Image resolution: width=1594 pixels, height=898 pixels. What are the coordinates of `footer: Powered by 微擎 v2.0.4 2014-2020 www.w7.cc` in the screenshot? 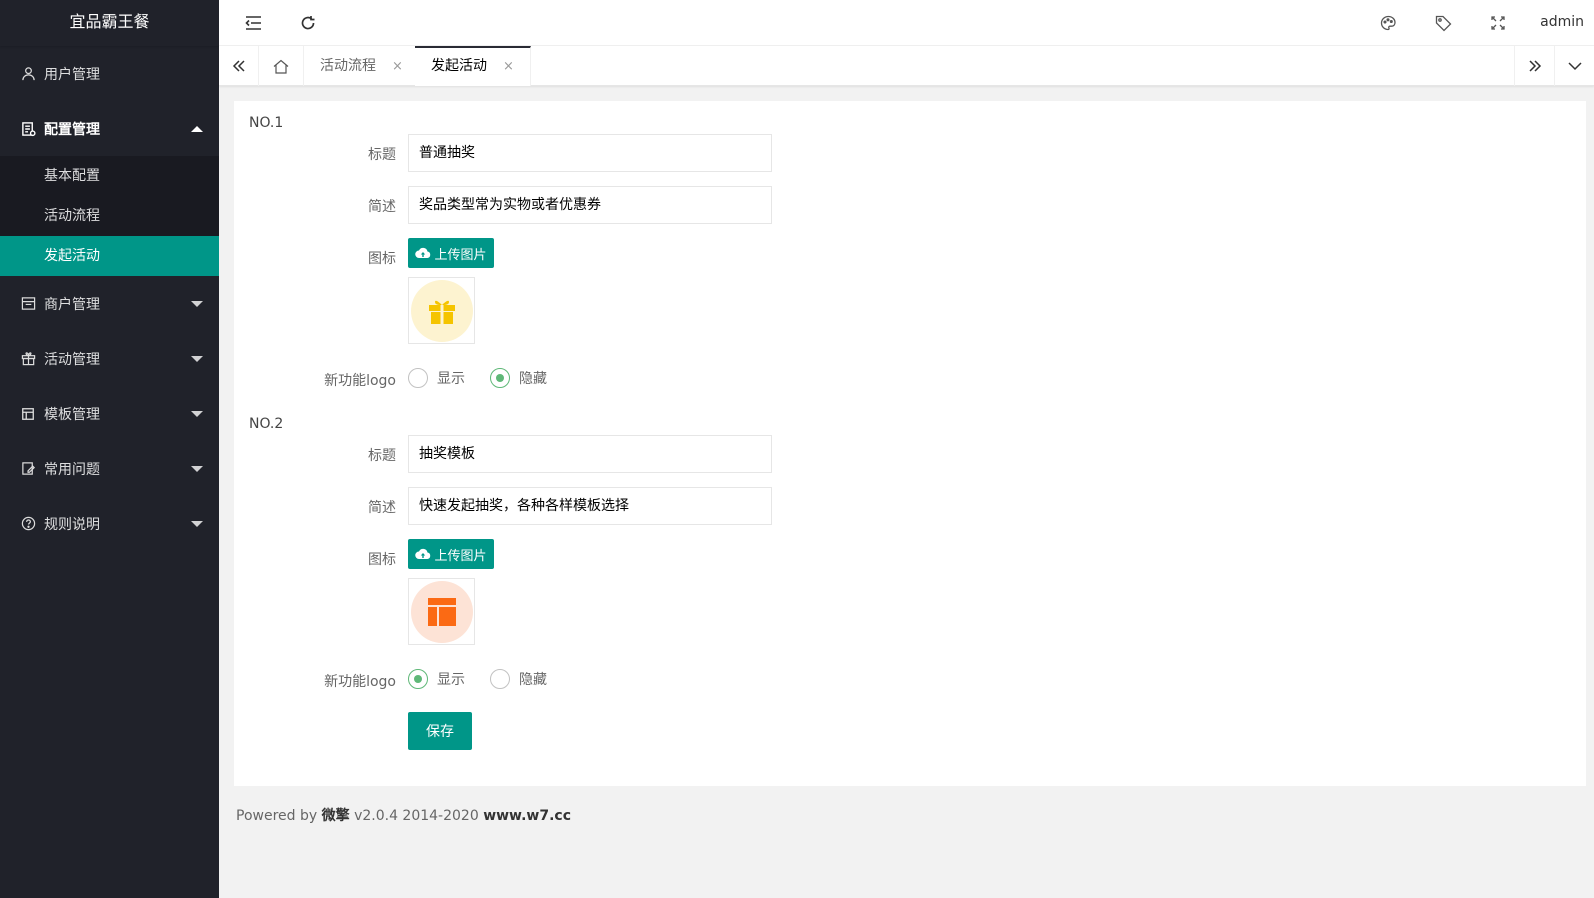 It's located at (403, 815).